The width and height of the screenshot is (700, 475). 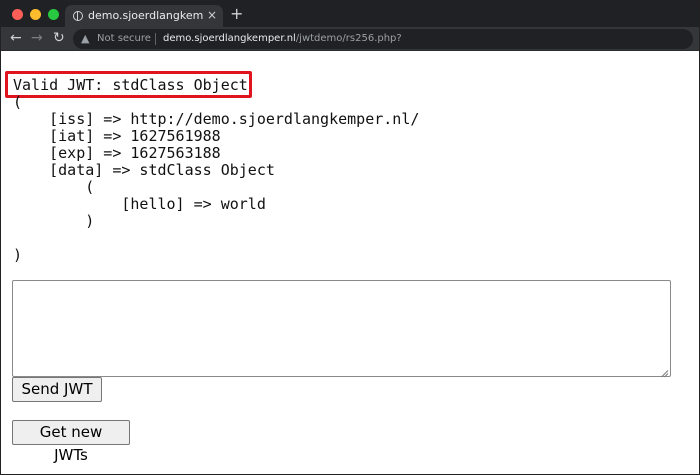 I want to click on tab-title: demo.sjoerdlangkemper.nl, so click(x=145, y=15).